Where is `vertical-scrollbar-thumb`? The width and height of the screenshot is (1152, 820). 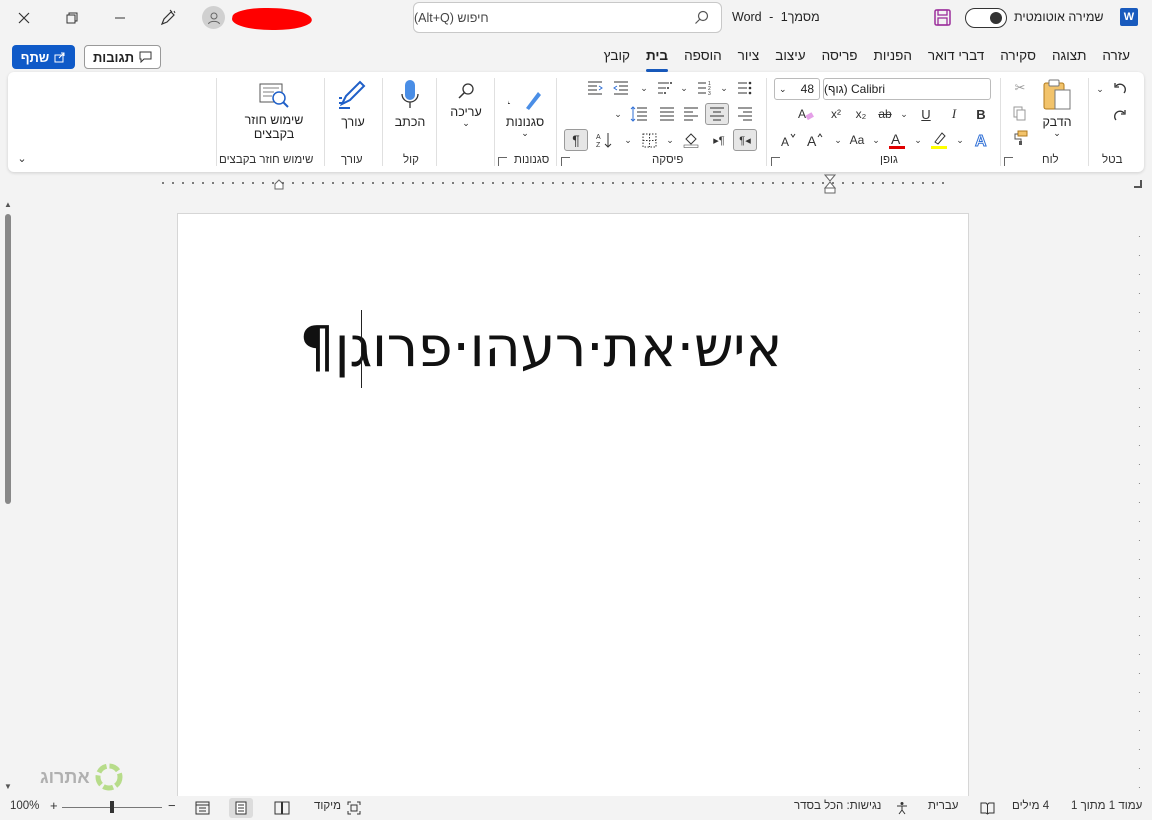 vertical-scrollbar-thumb is located at coordinates (8, 359).